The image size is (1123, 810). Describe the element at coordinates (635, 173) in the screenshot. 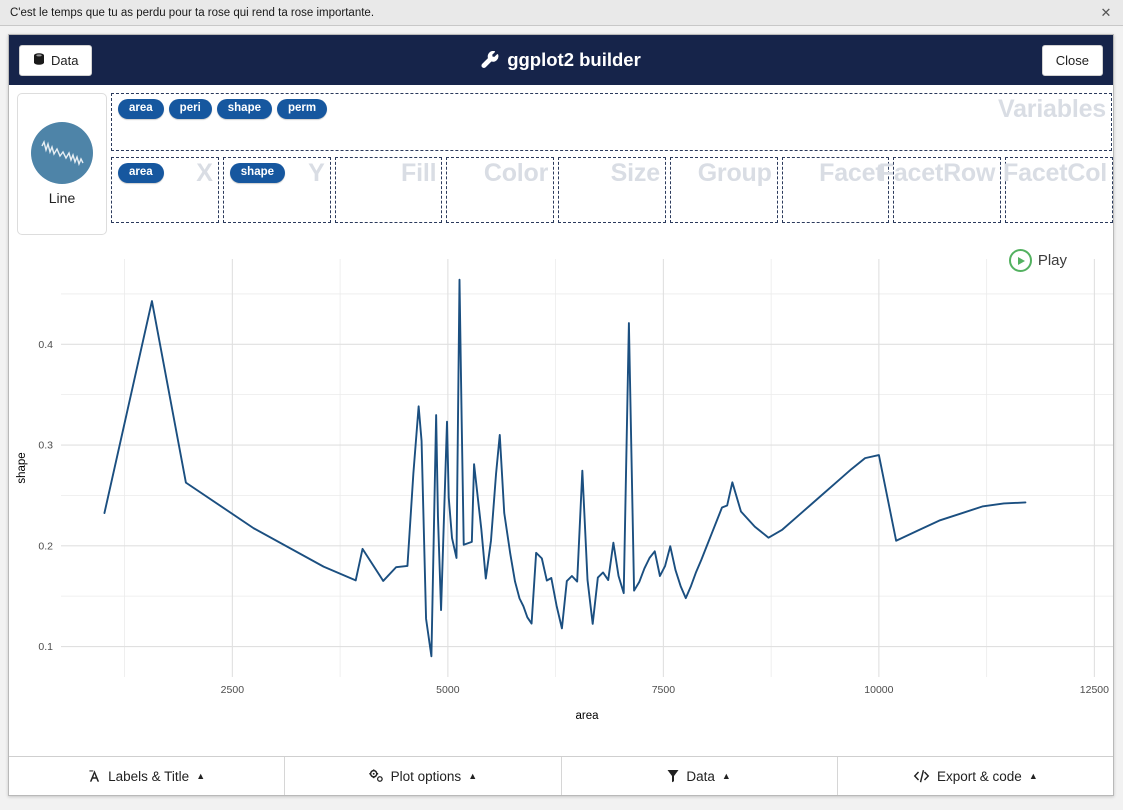

I see `dropzone-size-title: Size` at that location.